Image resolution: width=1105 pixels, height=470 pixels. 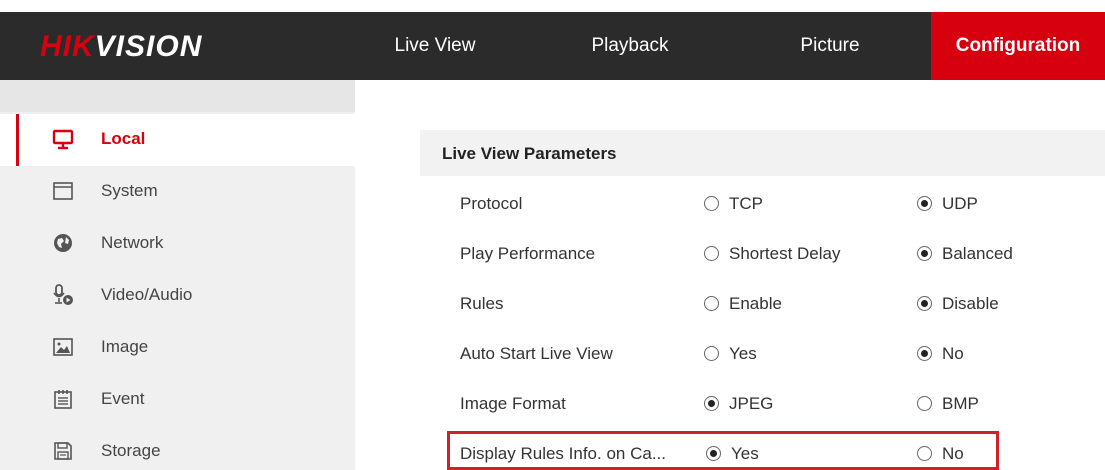 What do you see at coordinates (723, 450) in the screenshot?
I see `highlight-annotation-box` at bounding box center [723, 450].